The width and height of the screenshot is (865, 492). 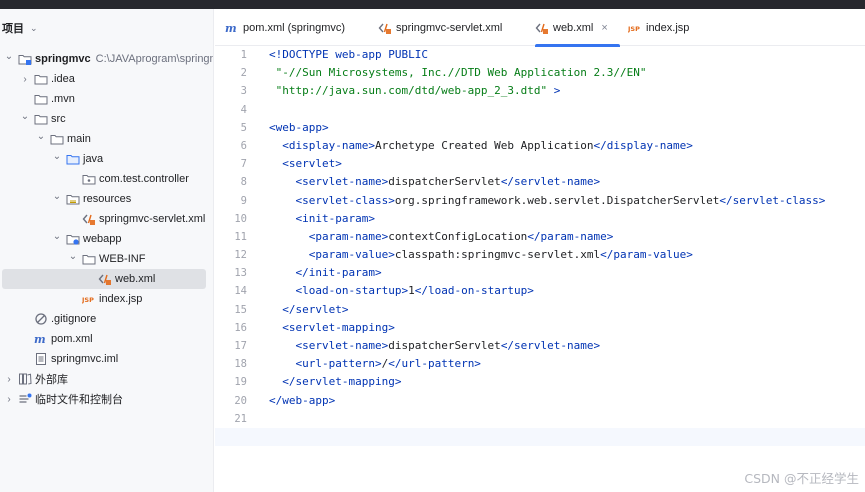 What do you see at coordinates (567, 364) in the screenshot?
I see `code-line: <url-pattern>/</url-pattern>` at bounding box center [567, 364].